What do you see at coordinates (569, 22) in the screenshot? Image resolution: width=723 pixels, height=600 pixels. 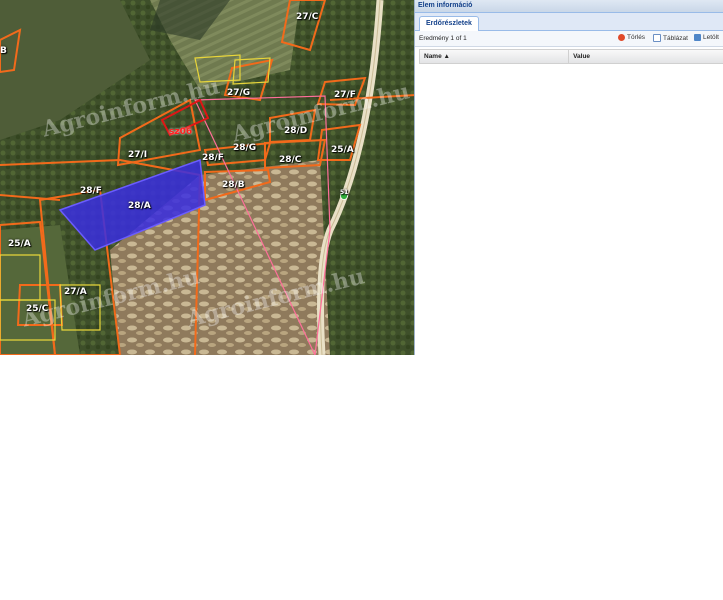 I see `tab-bar: Erdőrészletek` at bounding box center [569, 22].